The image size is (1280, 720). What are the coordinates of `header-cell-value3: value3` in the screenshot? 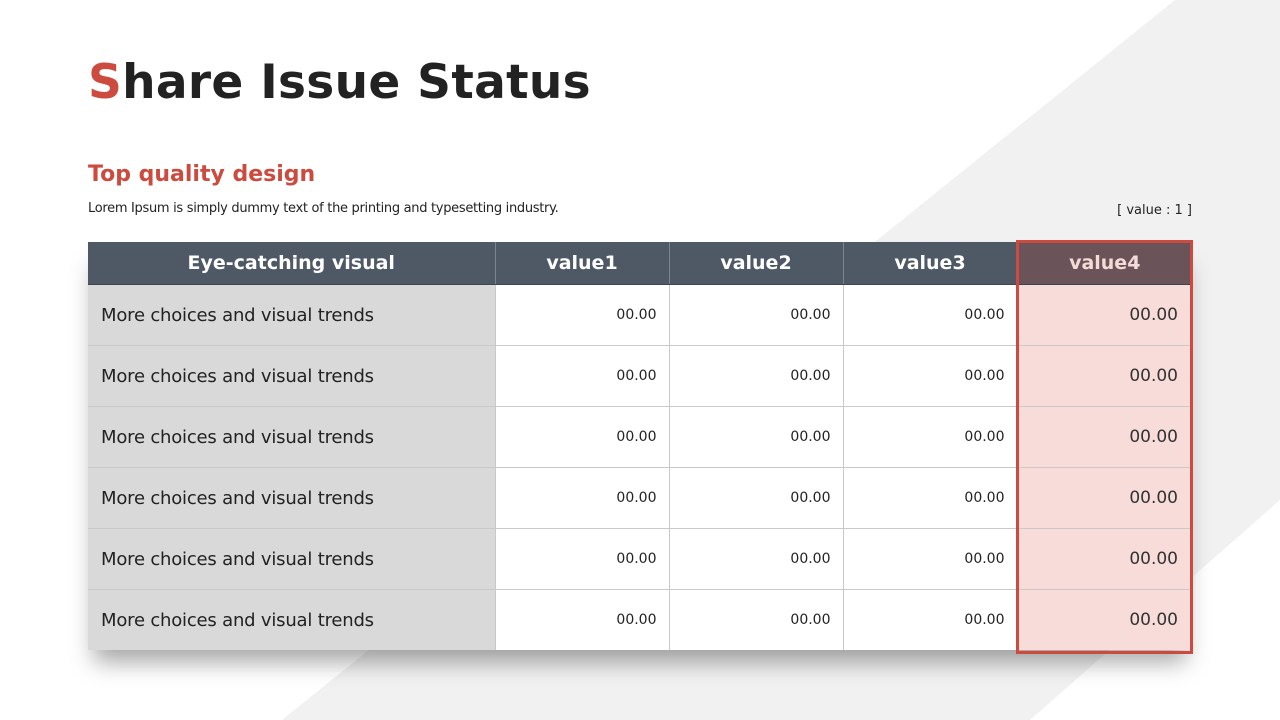 It's located at (930, 263).